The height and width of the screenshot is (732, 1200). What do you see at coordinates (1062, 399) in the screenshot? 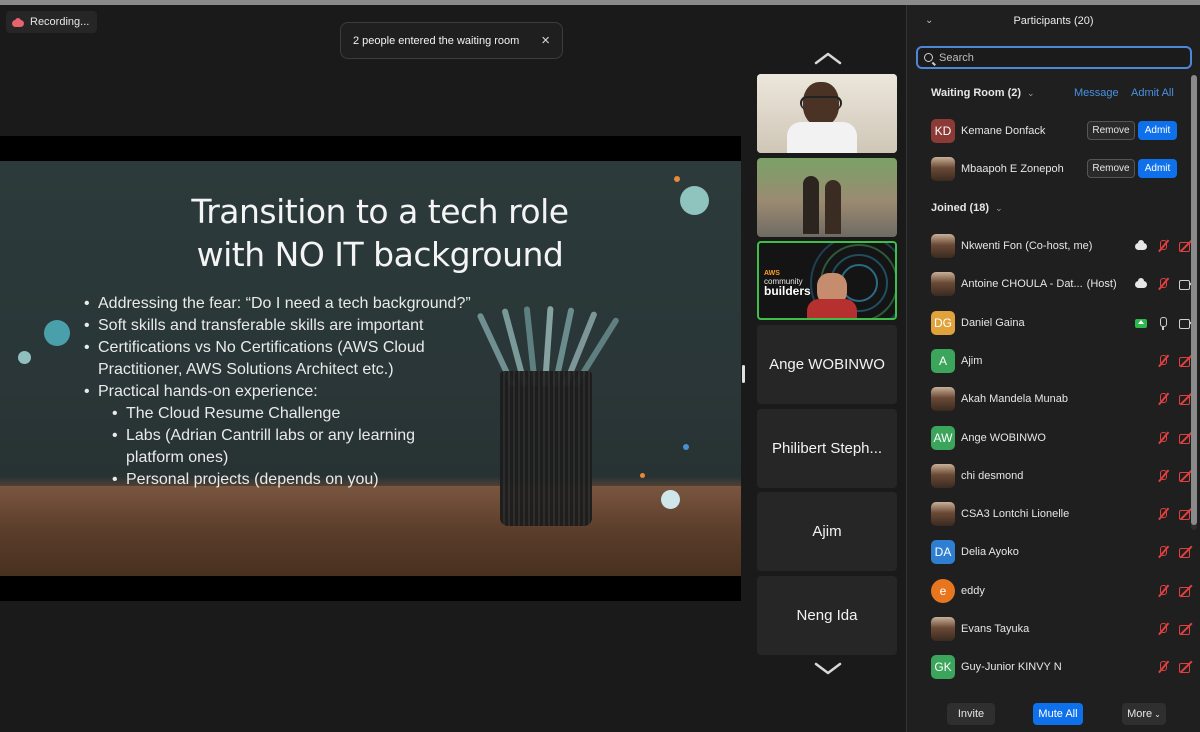
I see `participant-row: Akah Mandela Munab` at bounding box center [1062, 399].